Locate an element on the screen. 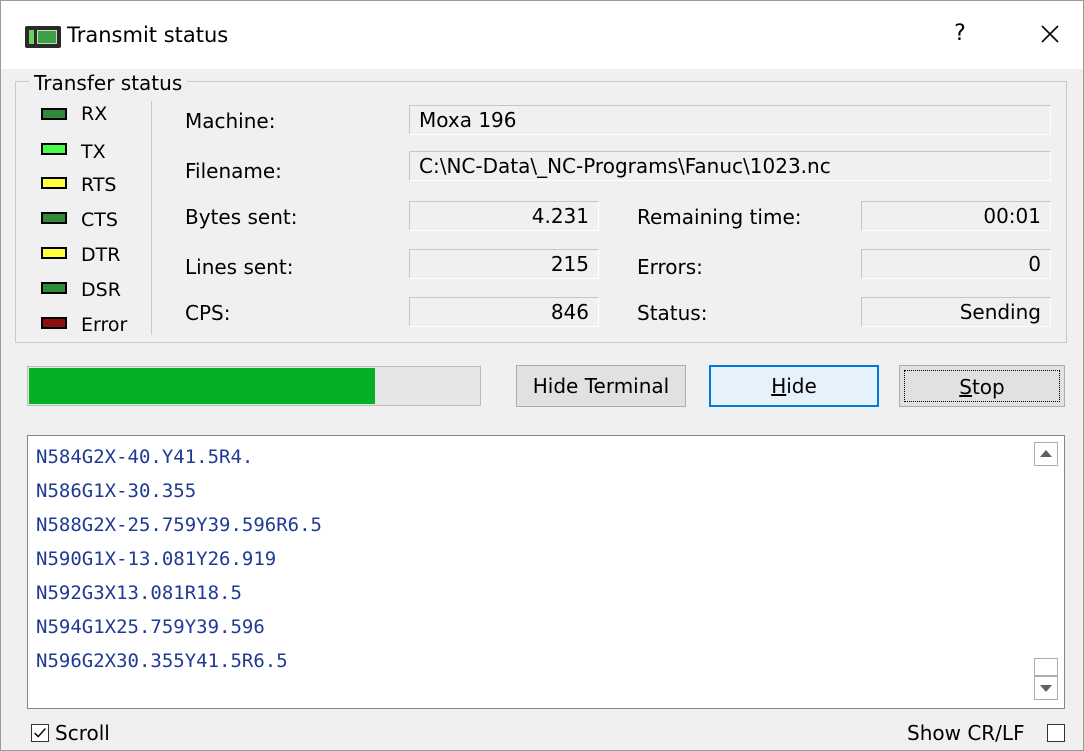 The height and width of the screenshot is (751, 1084). scroll-up-button is located at coordinates (1046, 454).